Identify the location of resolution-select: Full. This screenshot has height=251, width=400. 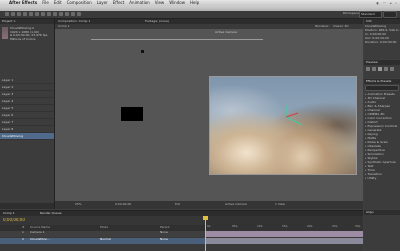
(177, 205).